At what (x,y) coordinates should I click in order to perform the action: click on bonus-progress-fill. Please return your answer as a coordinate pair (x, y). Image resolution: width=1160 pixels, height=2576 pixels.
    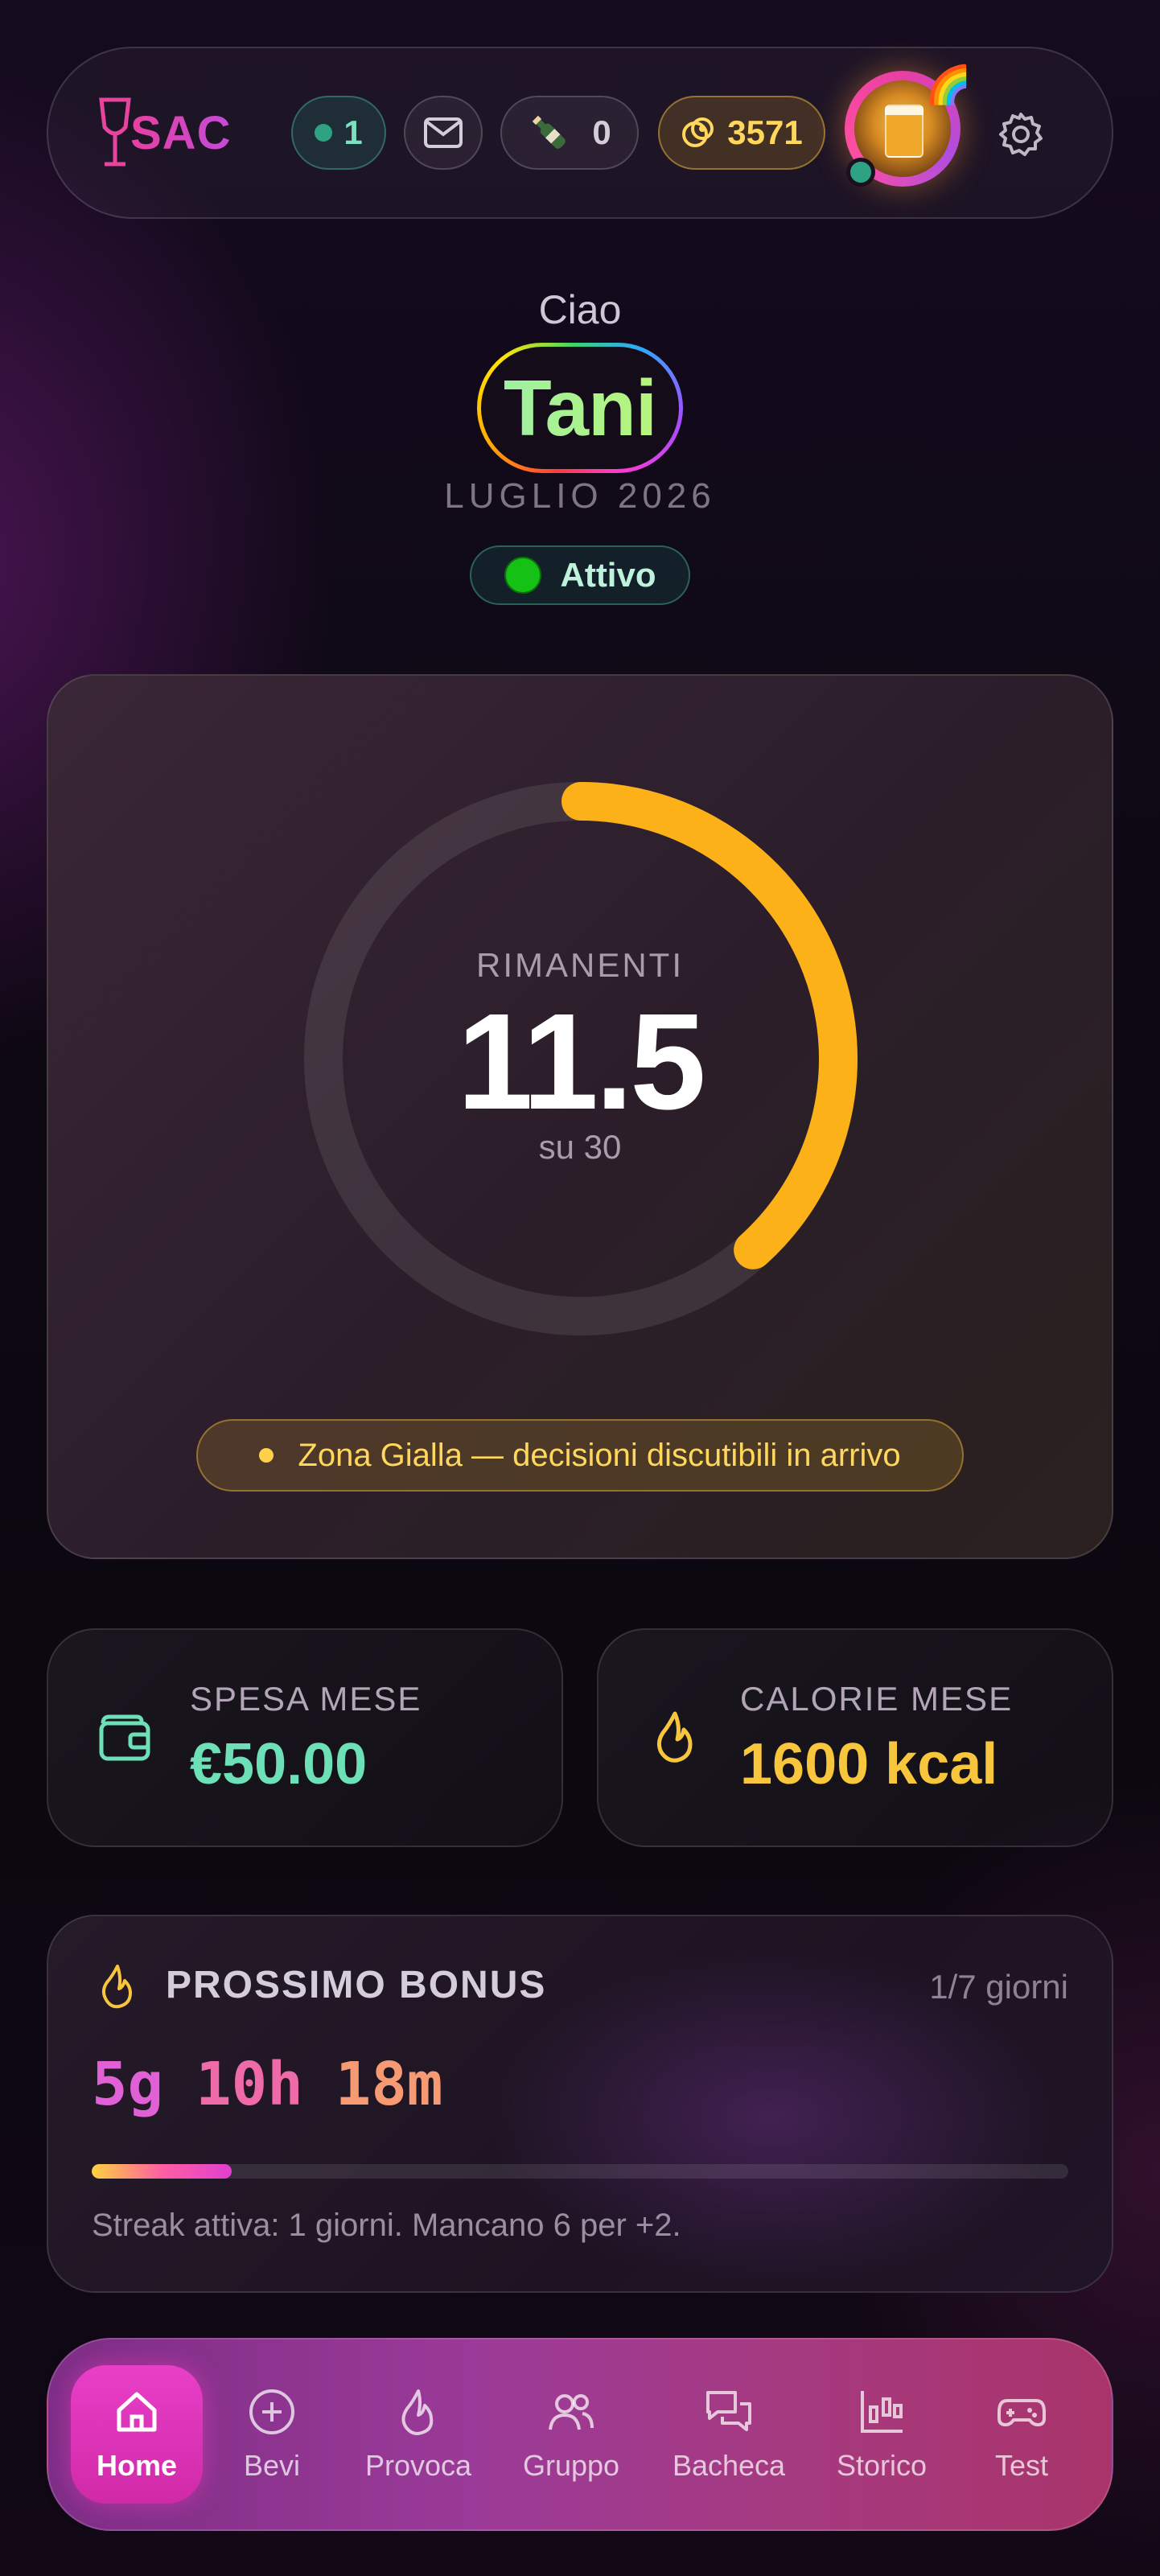
    Looking at the image, I should click on (162, 2171).